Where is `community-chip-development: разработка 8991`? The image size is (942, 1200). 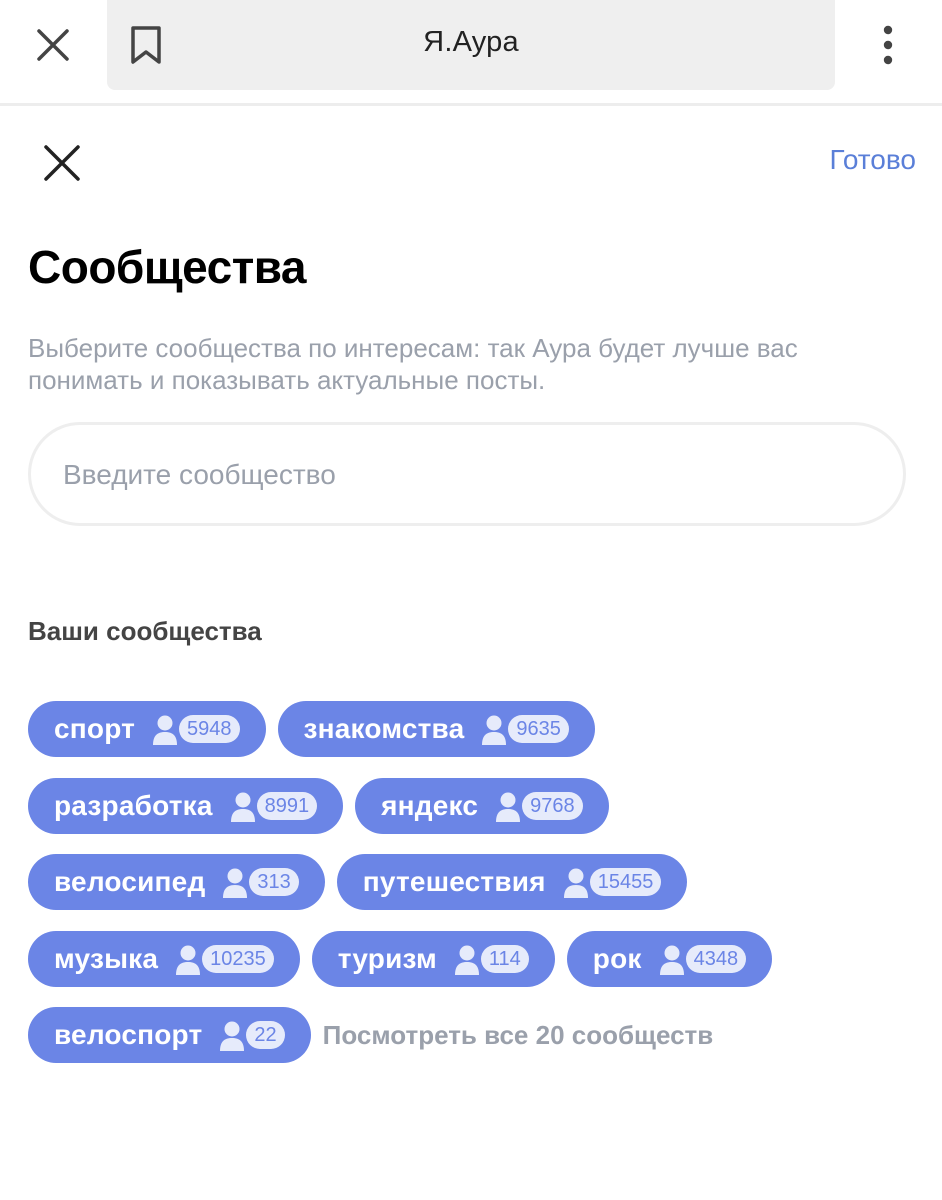
community-chip-development: разработка 8991 is located at coordinates (186, 806).